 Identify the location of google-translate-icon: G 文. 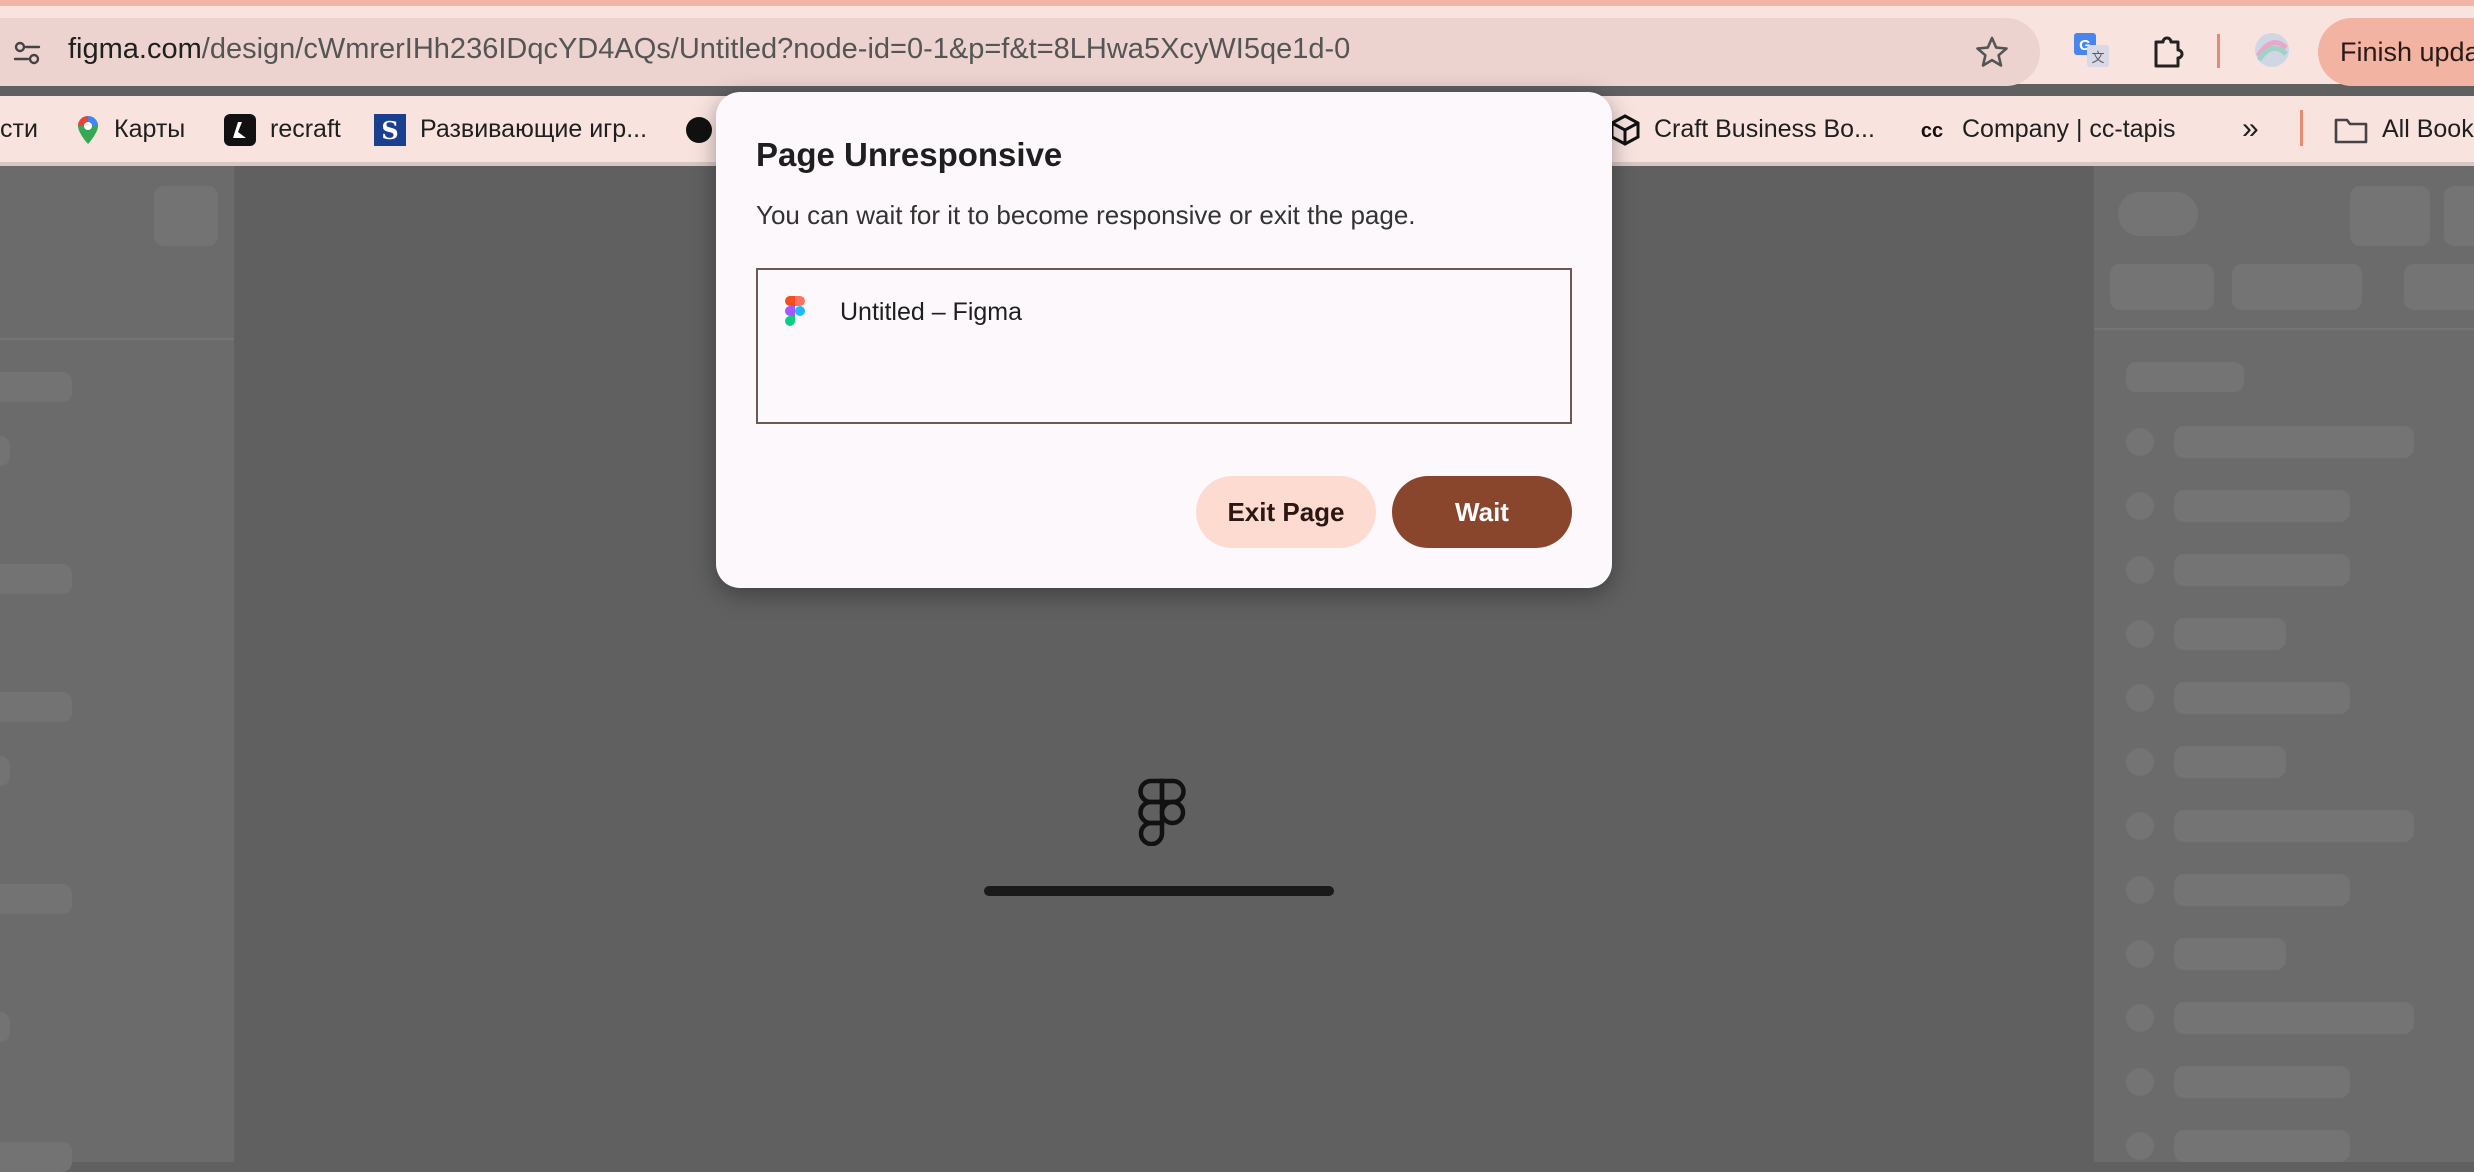
(2092, 50).